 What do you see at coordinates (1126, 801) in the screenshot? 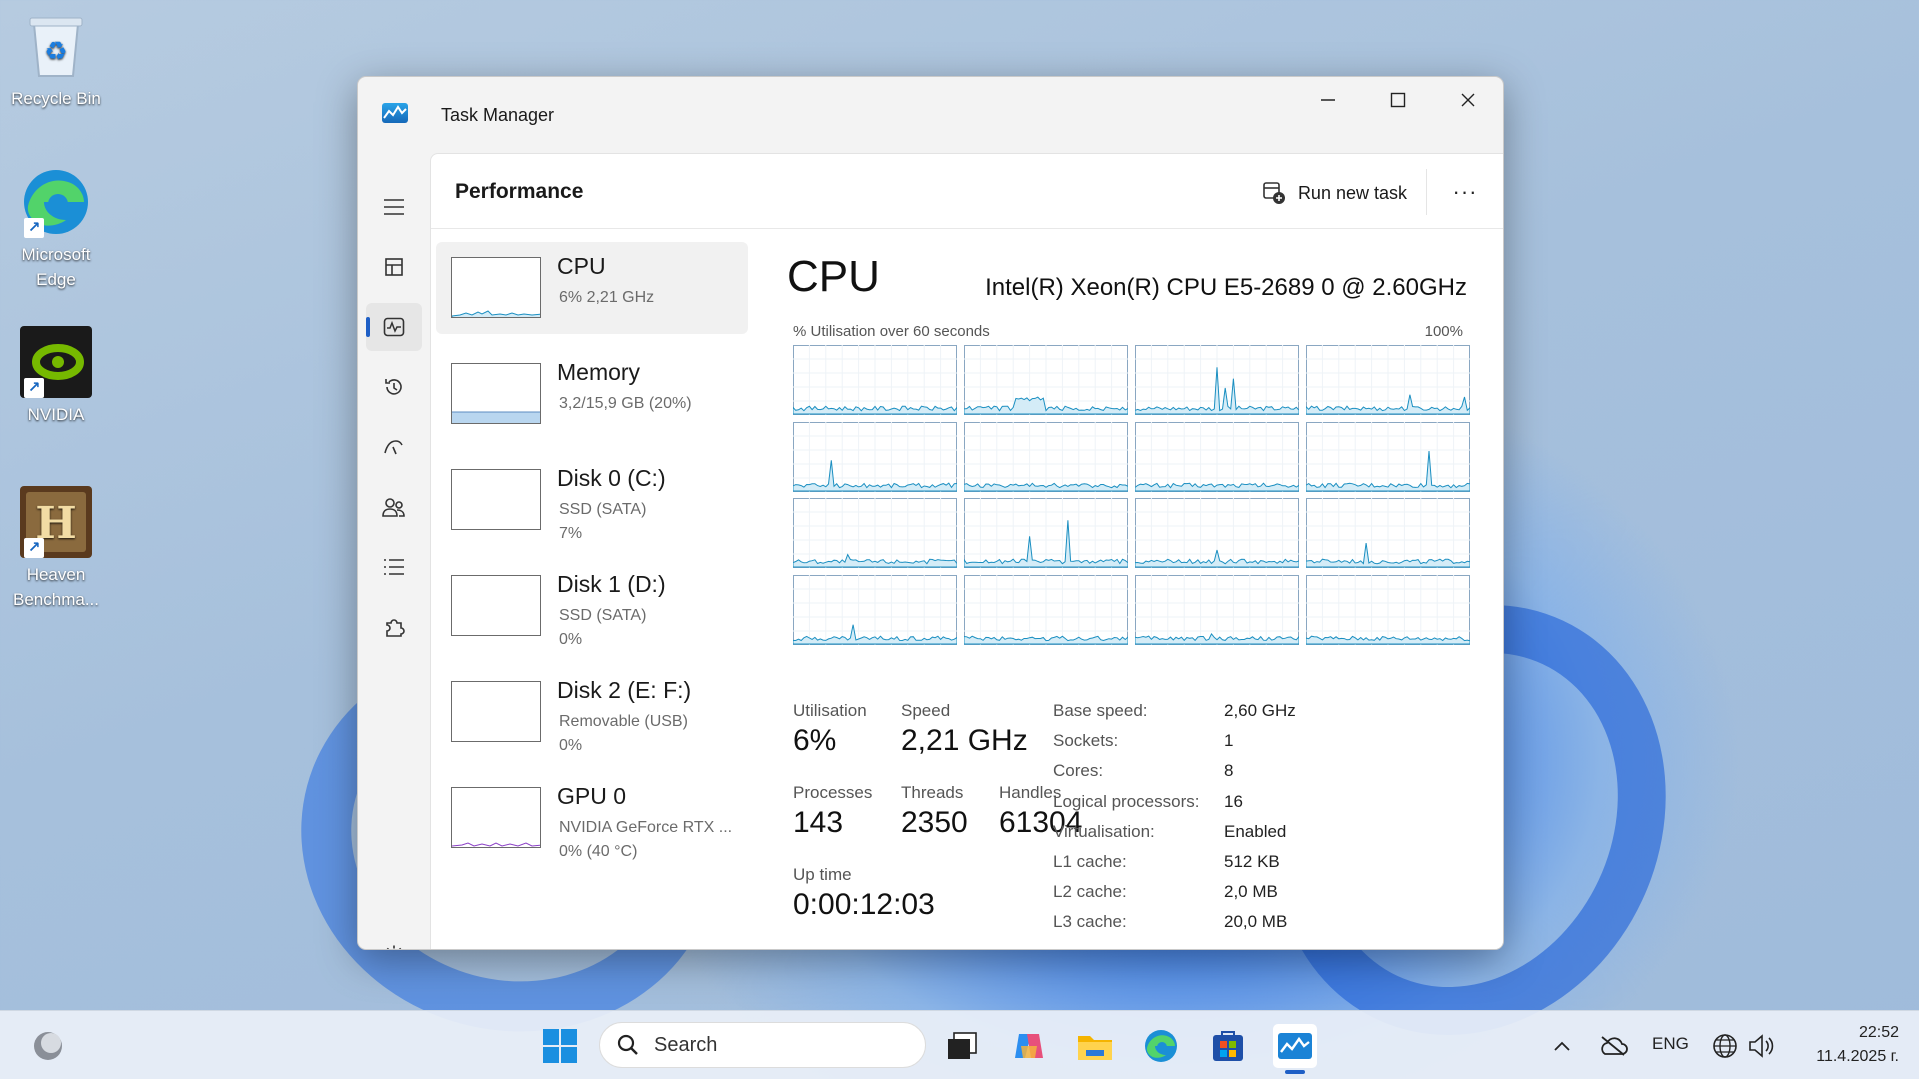
I see `spec-label: Logical processors:` at bounding box center [1126, 801].